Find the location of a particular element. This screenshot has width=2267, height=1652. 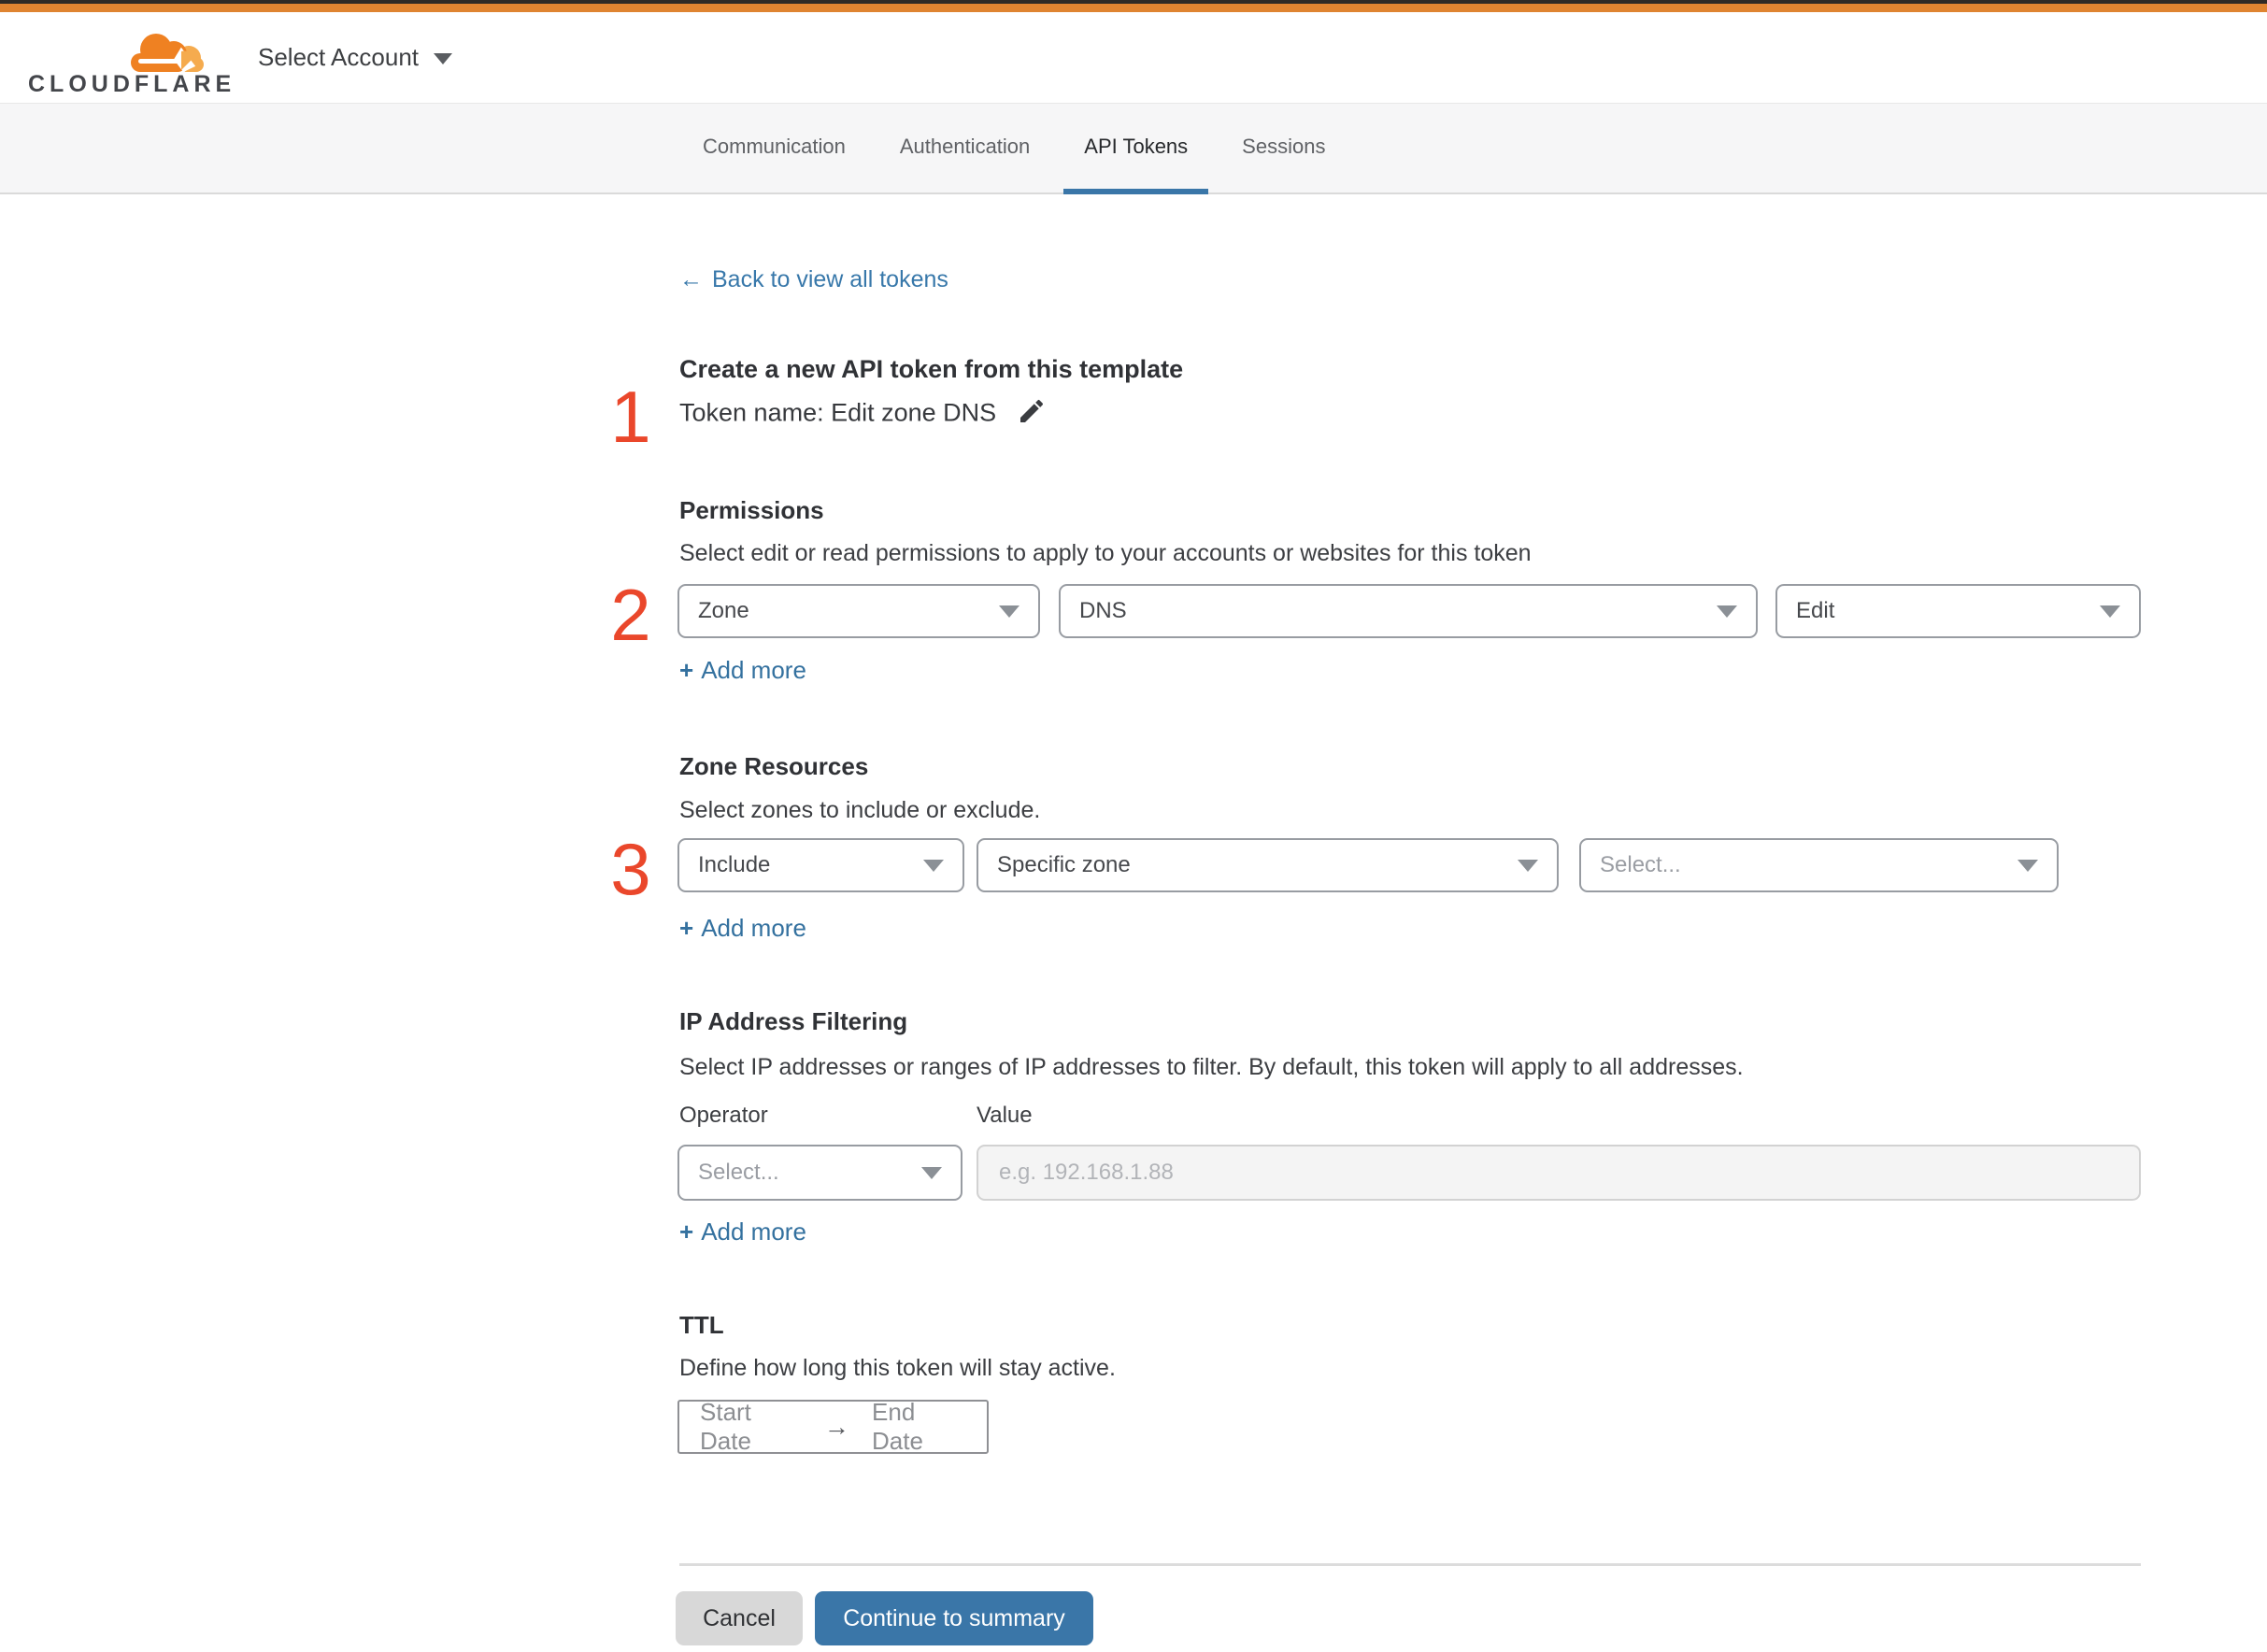

permission-access-dropdown: Edit is located at coordinates (1958, 611).